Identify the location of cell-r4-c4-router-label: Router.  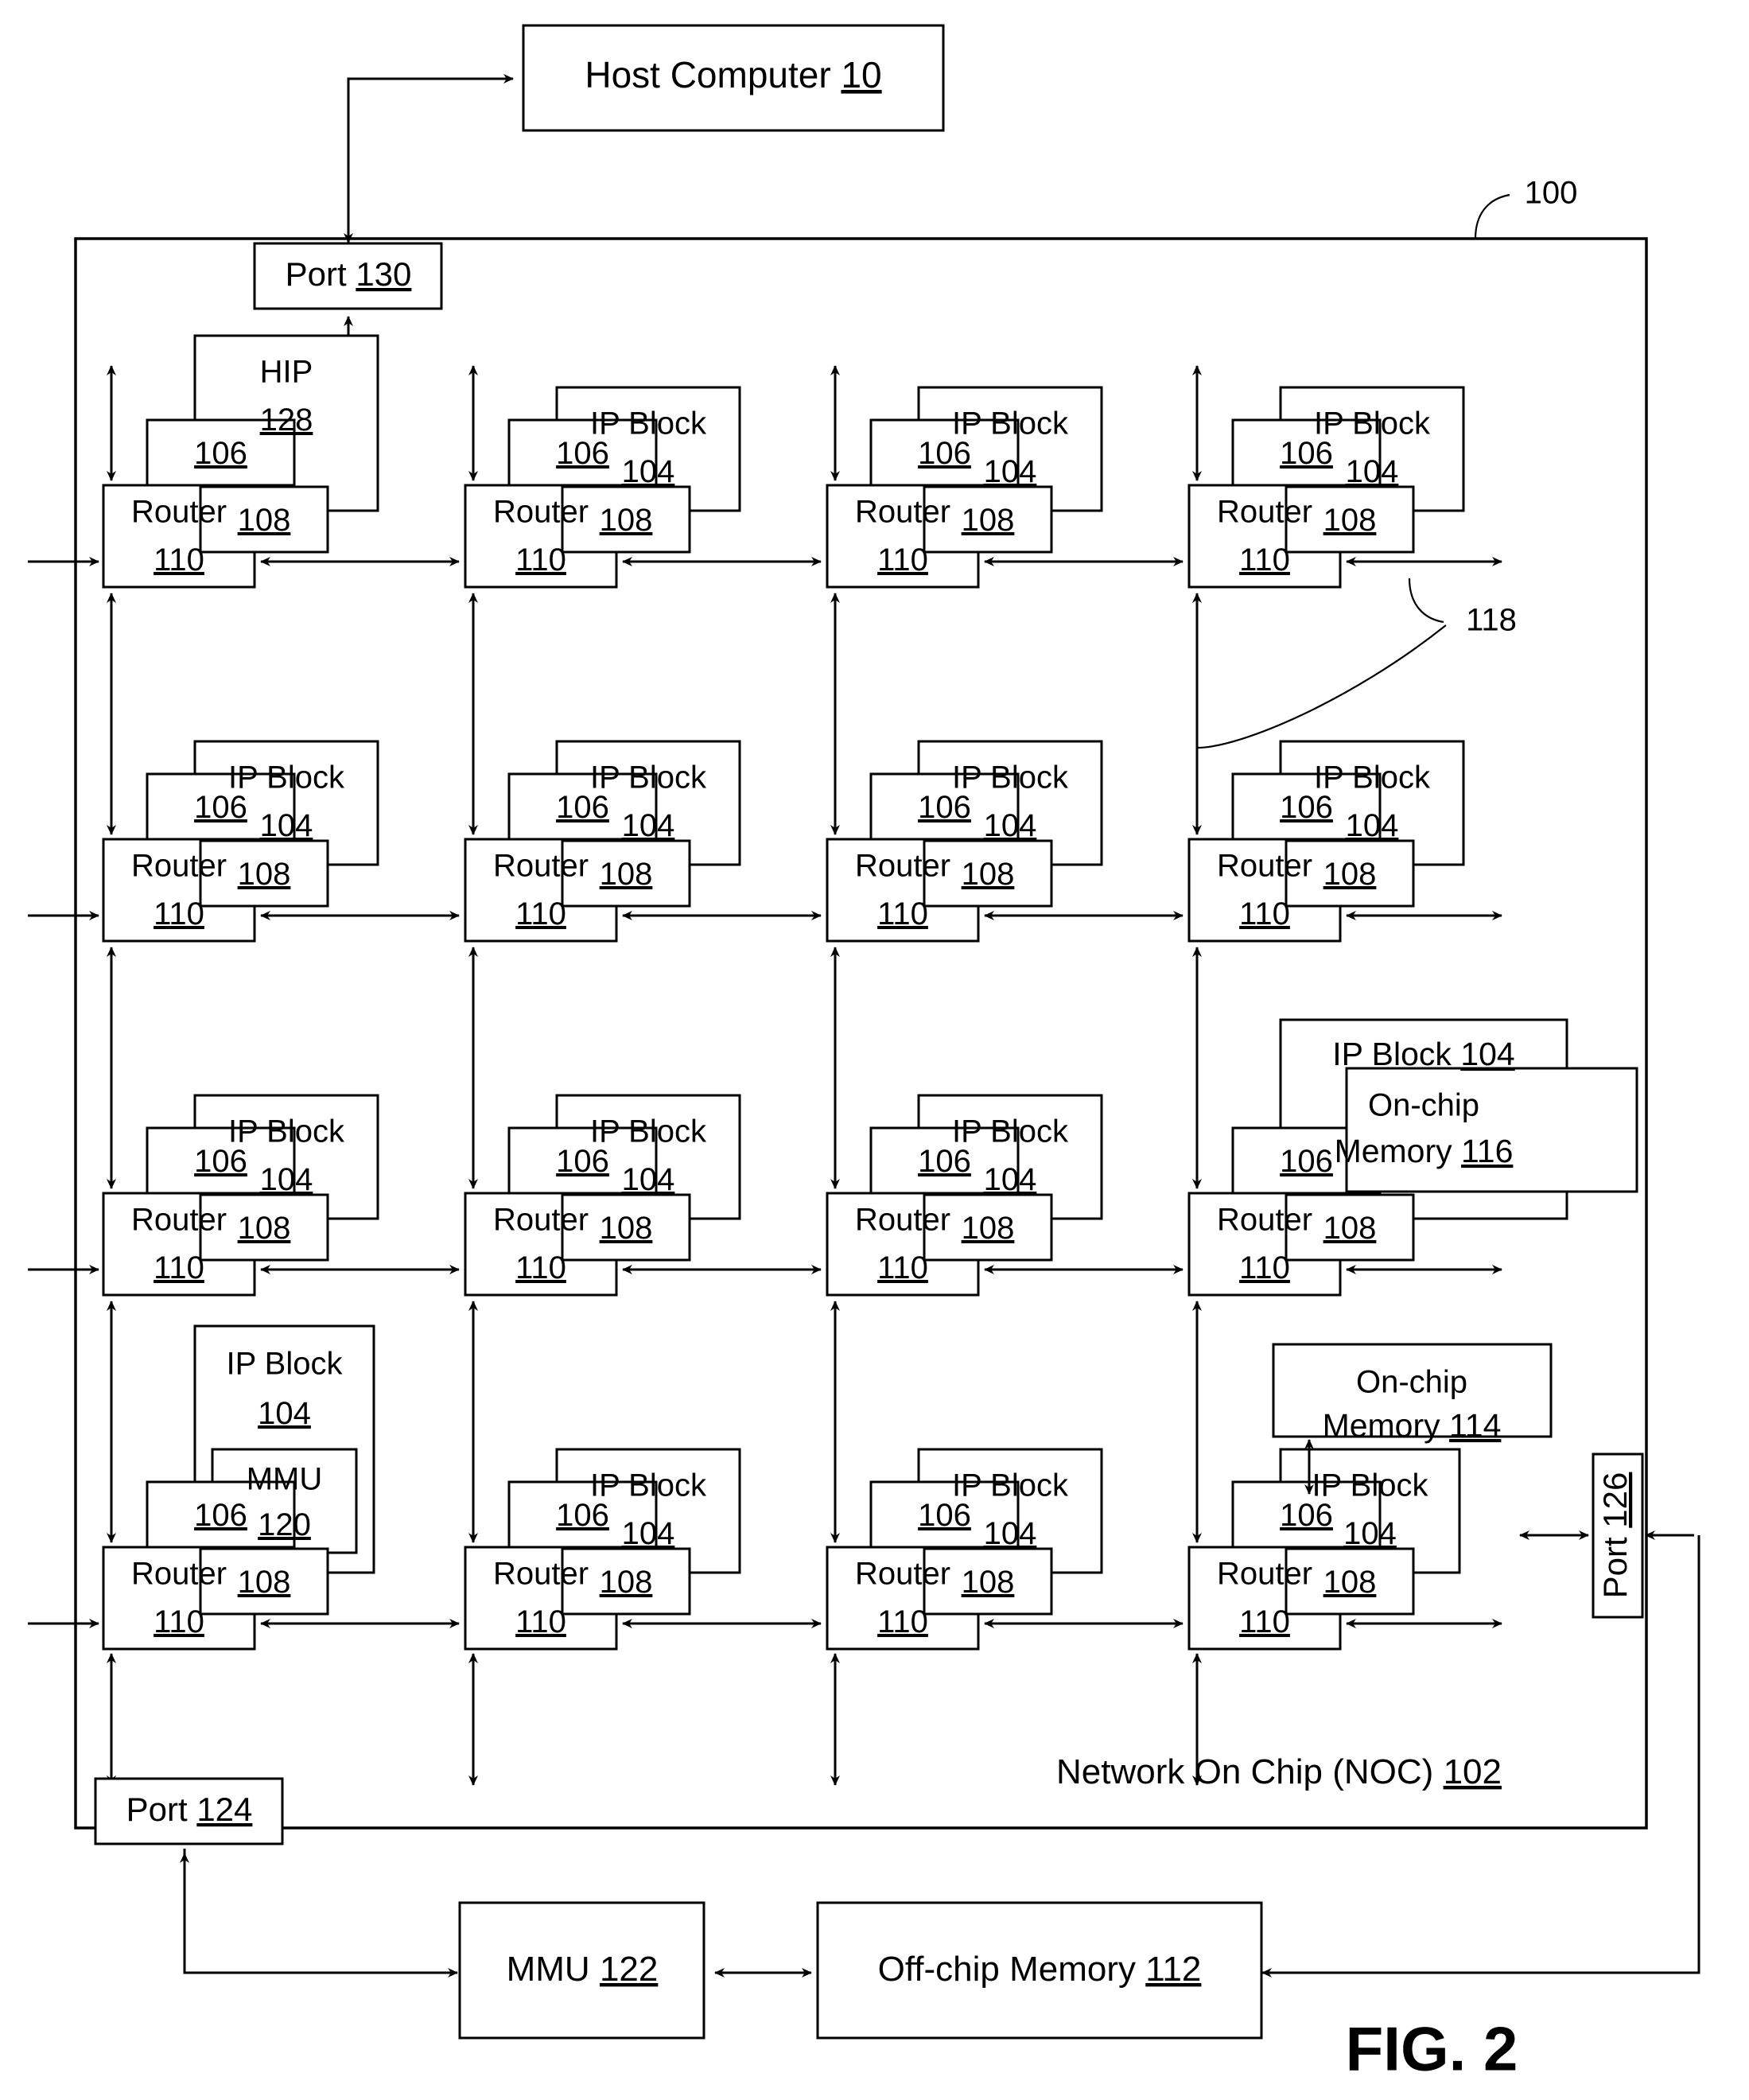
(1265, 1574).